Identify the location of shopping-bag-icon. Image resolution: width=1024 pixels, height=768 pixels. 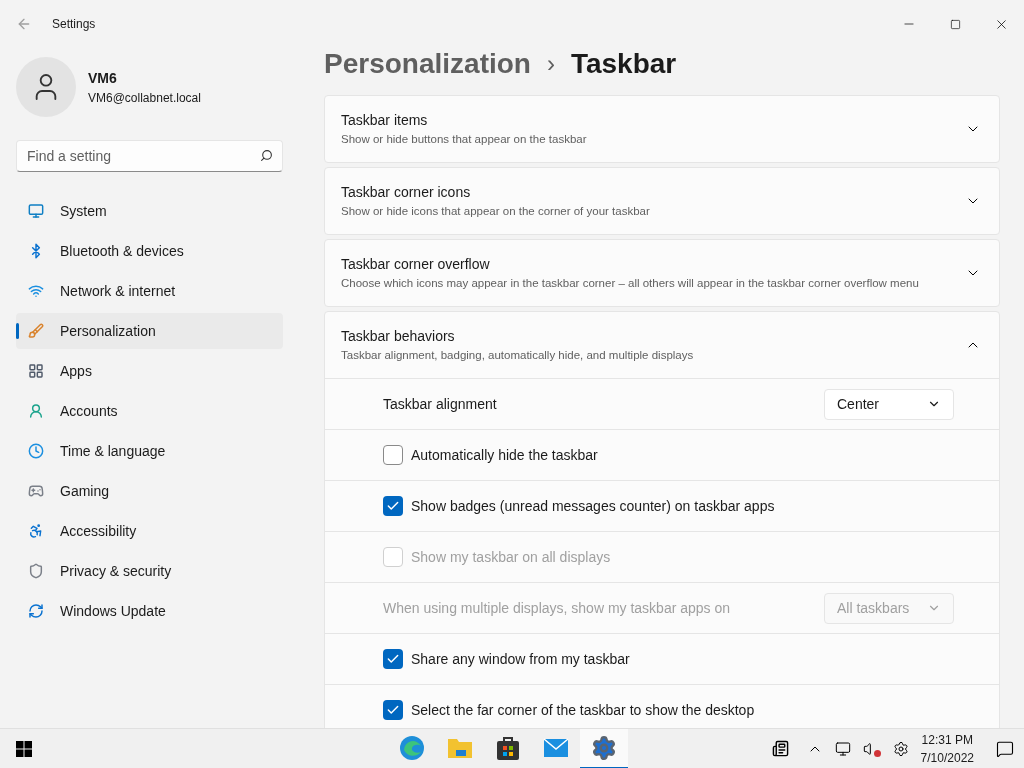
(508, 747).